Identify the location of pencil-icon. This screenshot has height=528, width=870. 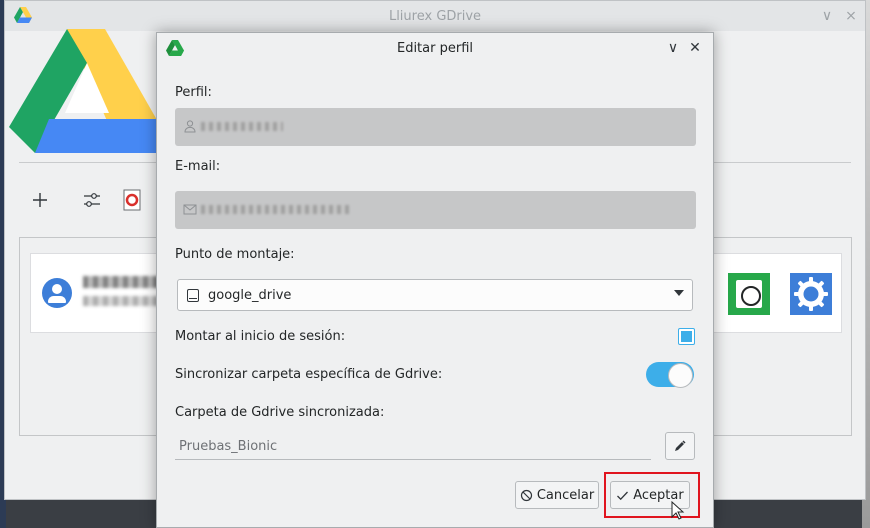
(680, 445).